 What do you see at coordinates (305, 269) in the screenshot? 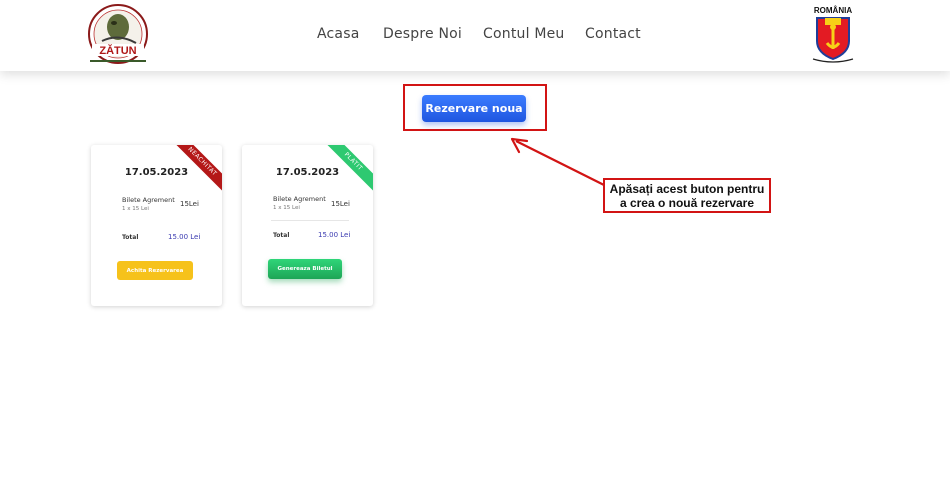
I see `generate-ticket-button: Genereaza Biletul` at bounding box center [305, 269].